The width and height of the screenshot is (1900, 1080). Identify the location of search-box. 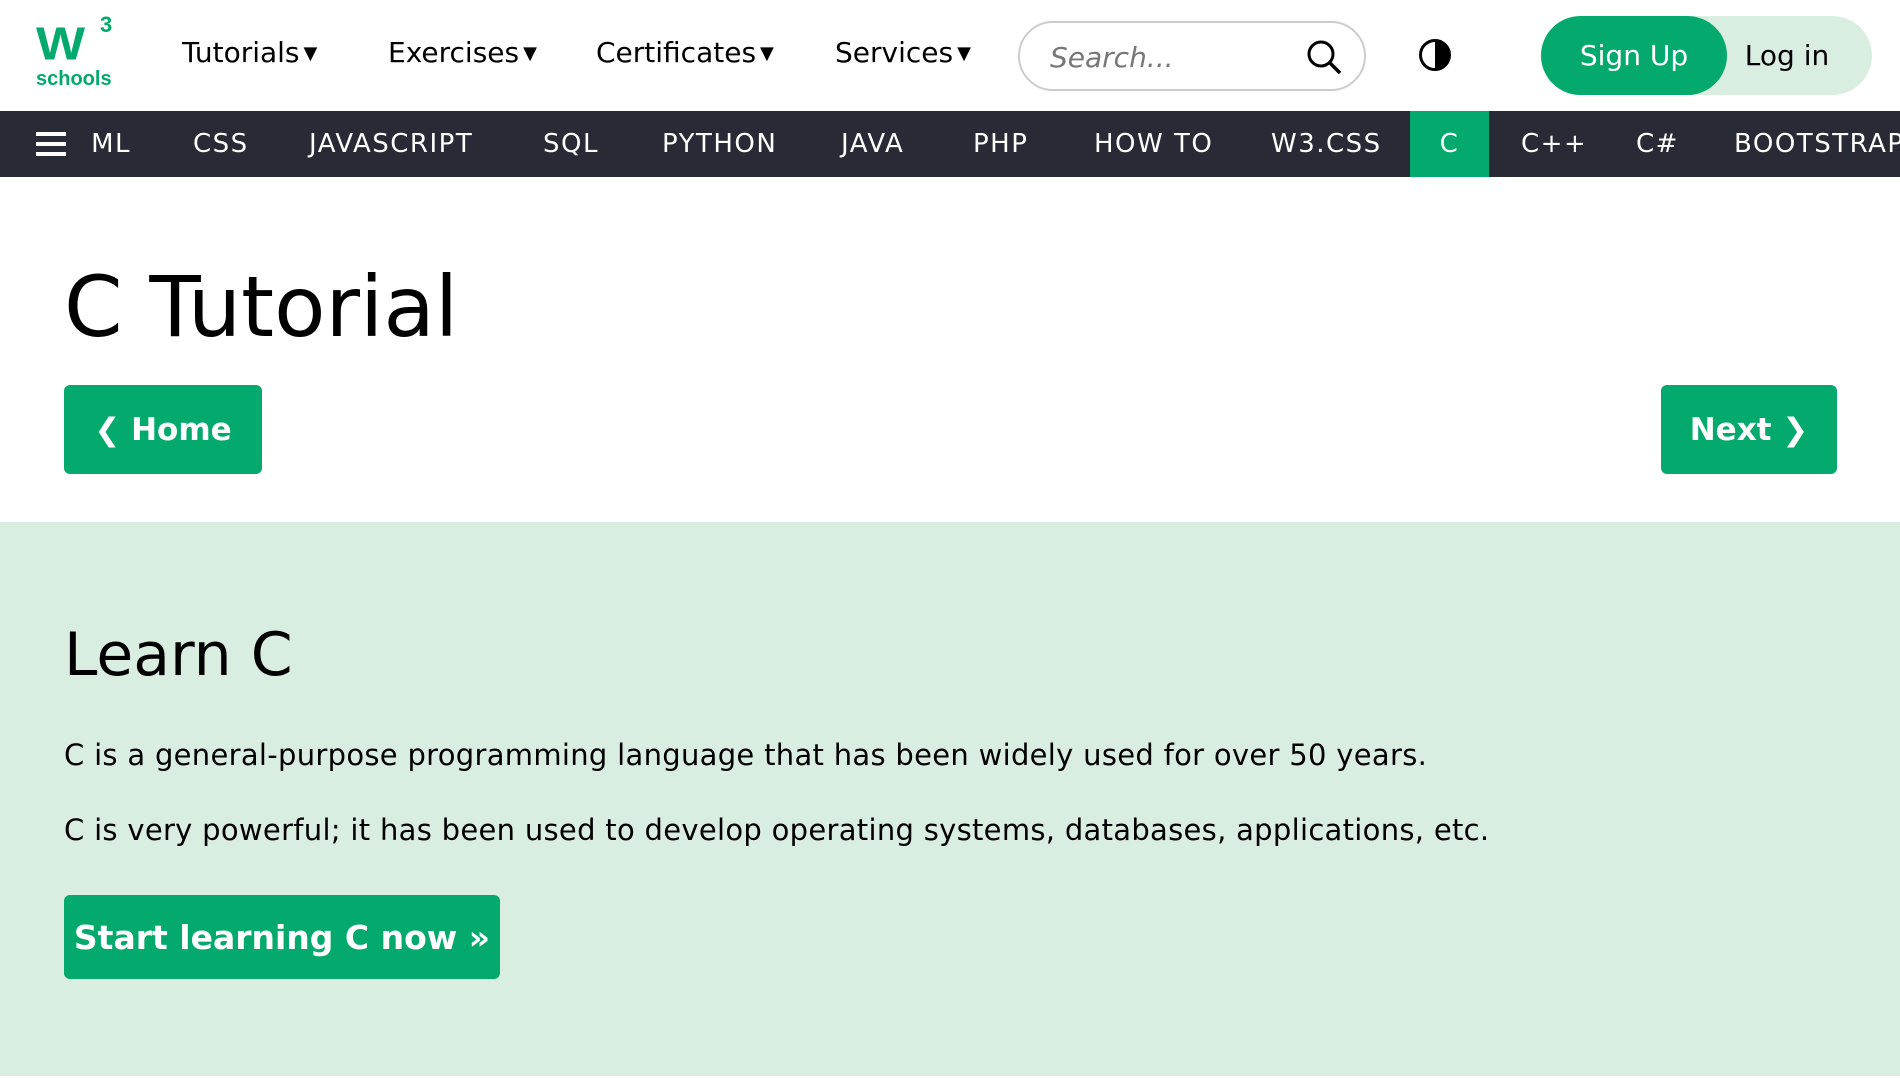
(1192, 56).